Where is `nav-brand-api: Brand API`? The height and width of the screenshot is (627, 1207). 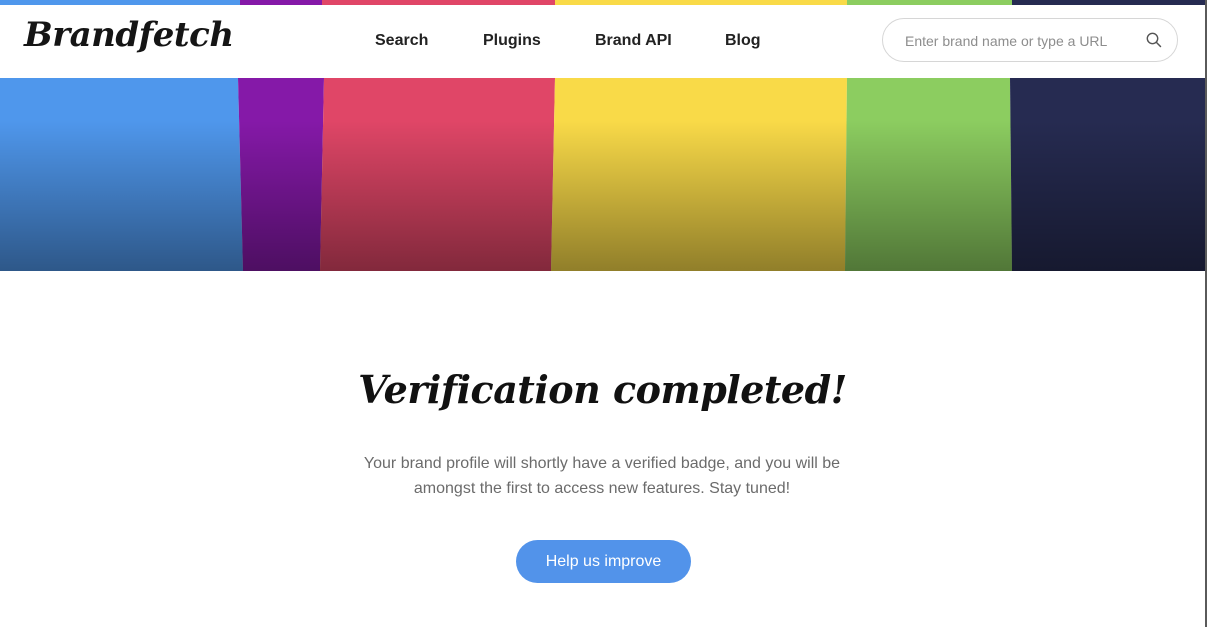
nav-brand-api: Brand API is located at coordinates (633, 41).